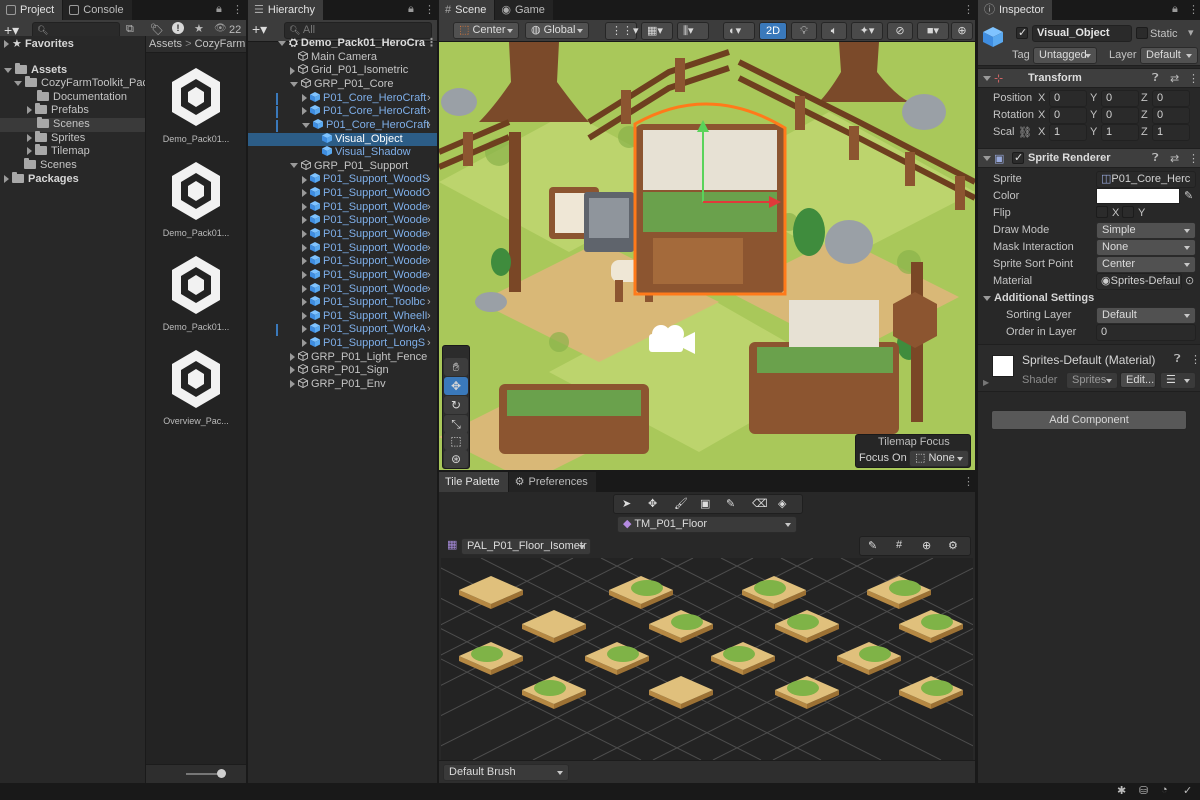 The image size is (1200, 800). I want to click on scene-root: ⛭ Demo_Pack01_HeroCra ⋮, so click(342, 44).